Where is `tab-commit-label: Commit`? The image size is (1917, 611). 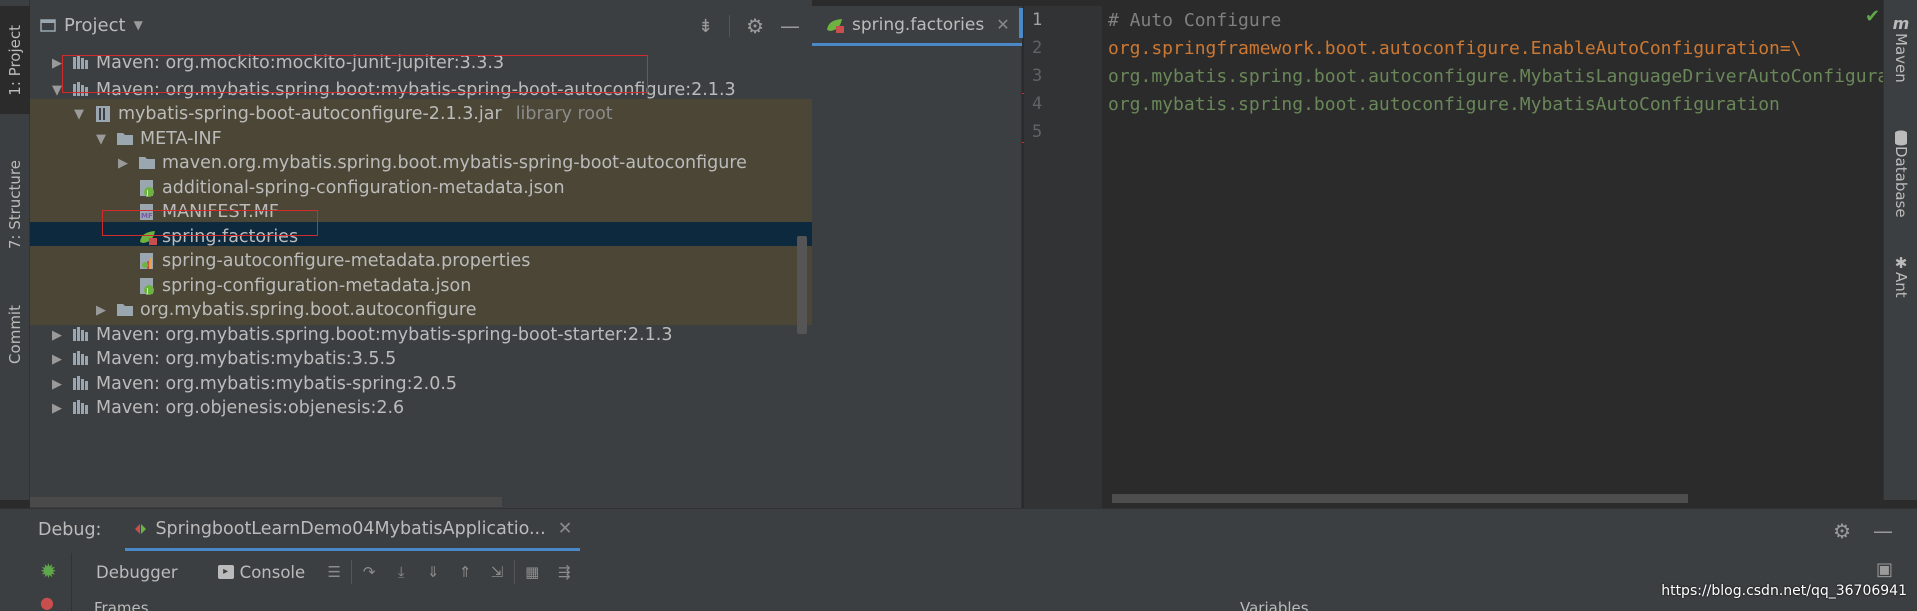
tab-commit-label: Commit is located at coordinates (15, 334).